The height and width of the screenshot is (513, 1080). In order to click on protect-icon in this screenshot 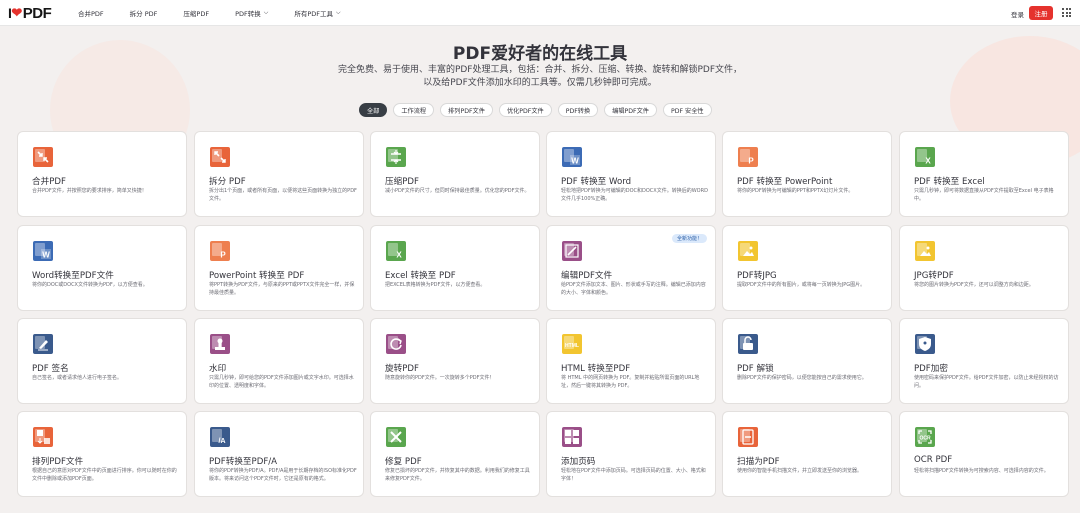, I will do `click(925, 344)`.